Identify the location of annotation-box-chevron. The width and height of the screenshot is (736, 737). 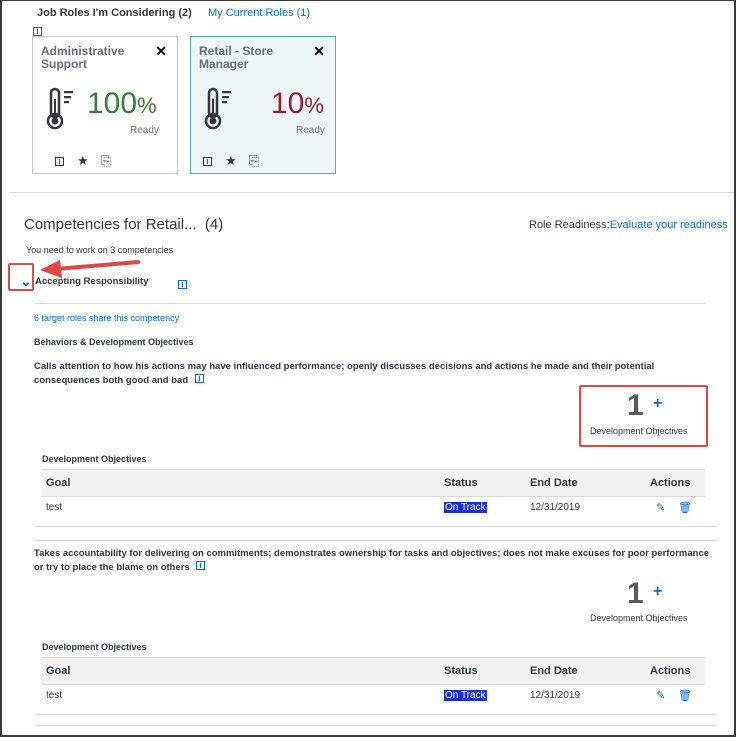
(21, 277).